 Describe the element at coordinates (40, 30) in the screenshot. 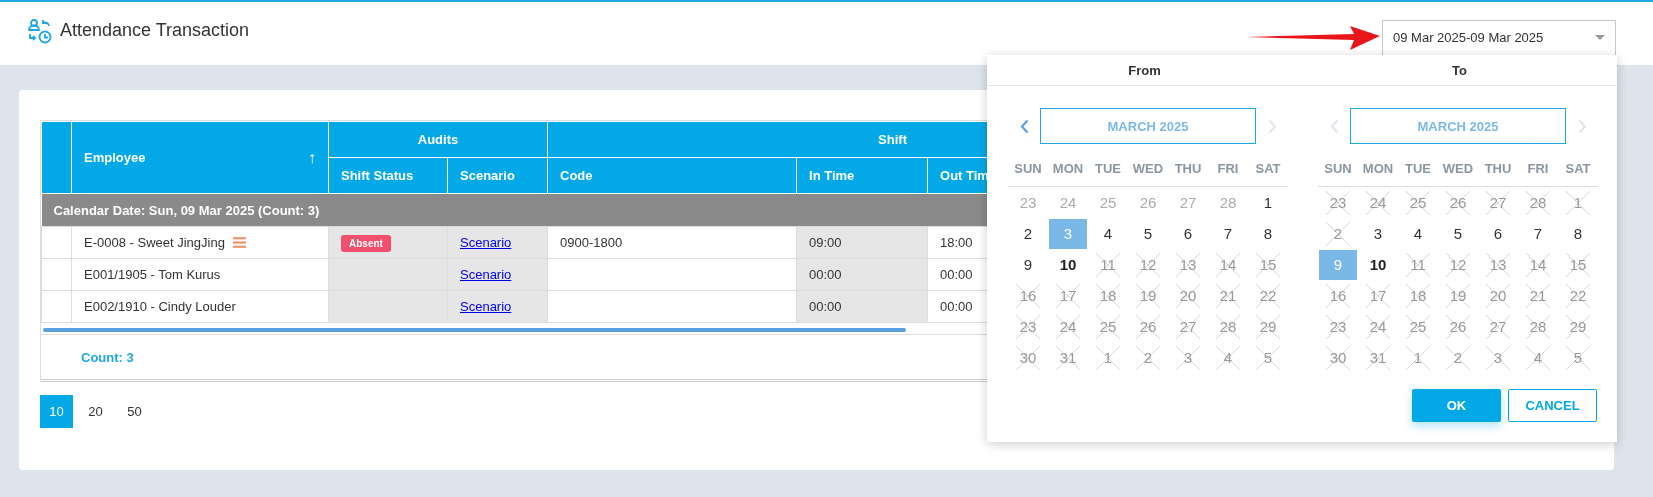

I see `person-clock-icon` at that location.